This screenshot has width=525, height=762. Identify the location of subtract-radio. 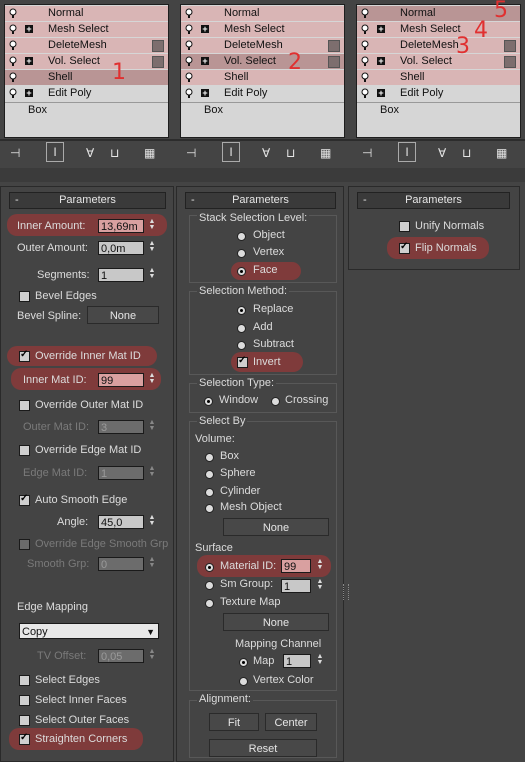
(241, 345).